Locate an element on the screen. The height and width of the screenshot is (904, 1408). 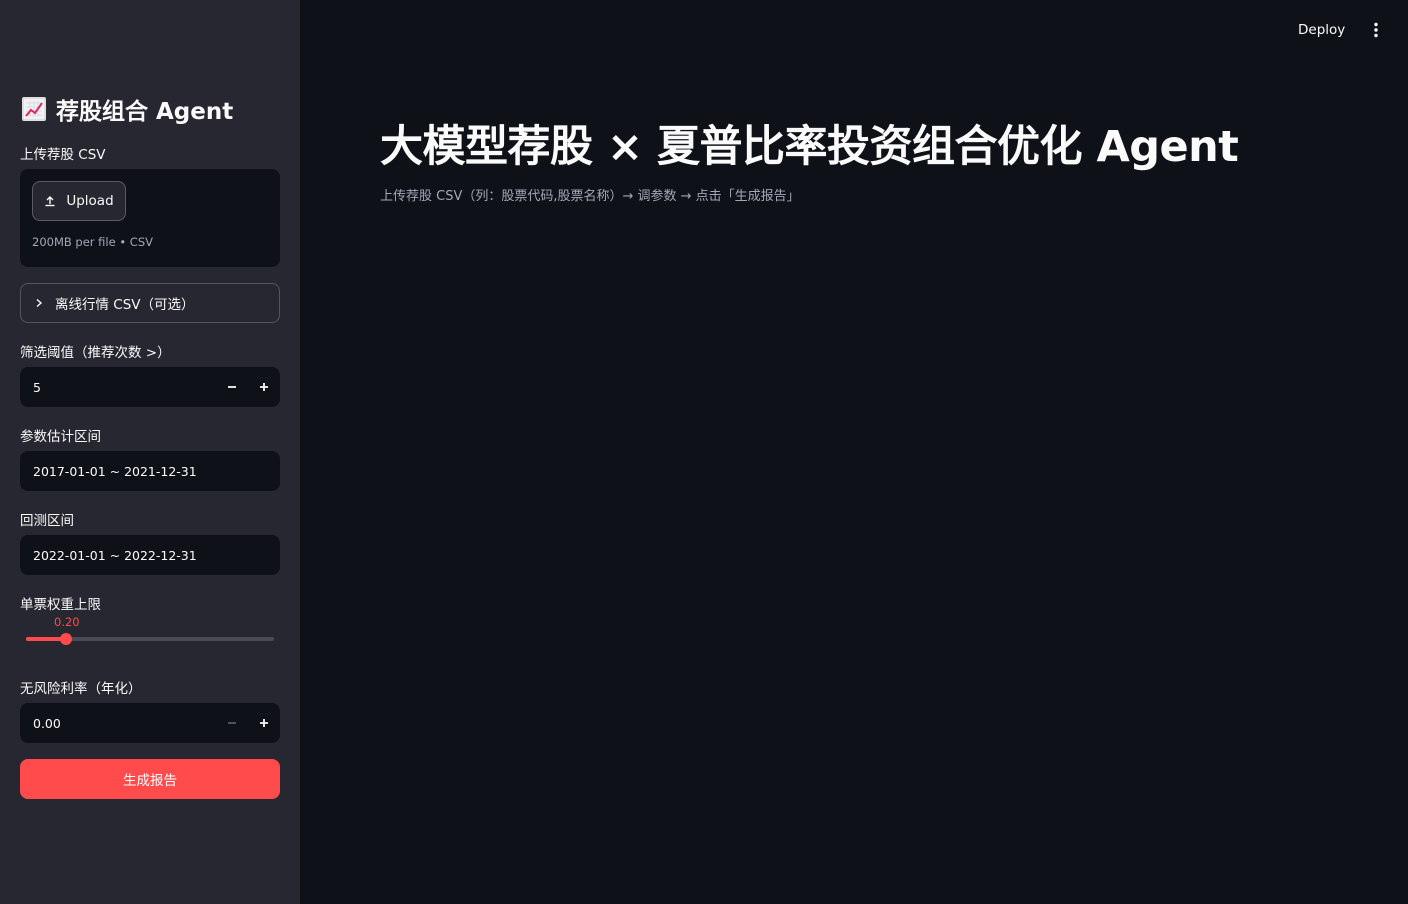
upload-label: 上传荐股 CSV is located at coordinates (63, 155).